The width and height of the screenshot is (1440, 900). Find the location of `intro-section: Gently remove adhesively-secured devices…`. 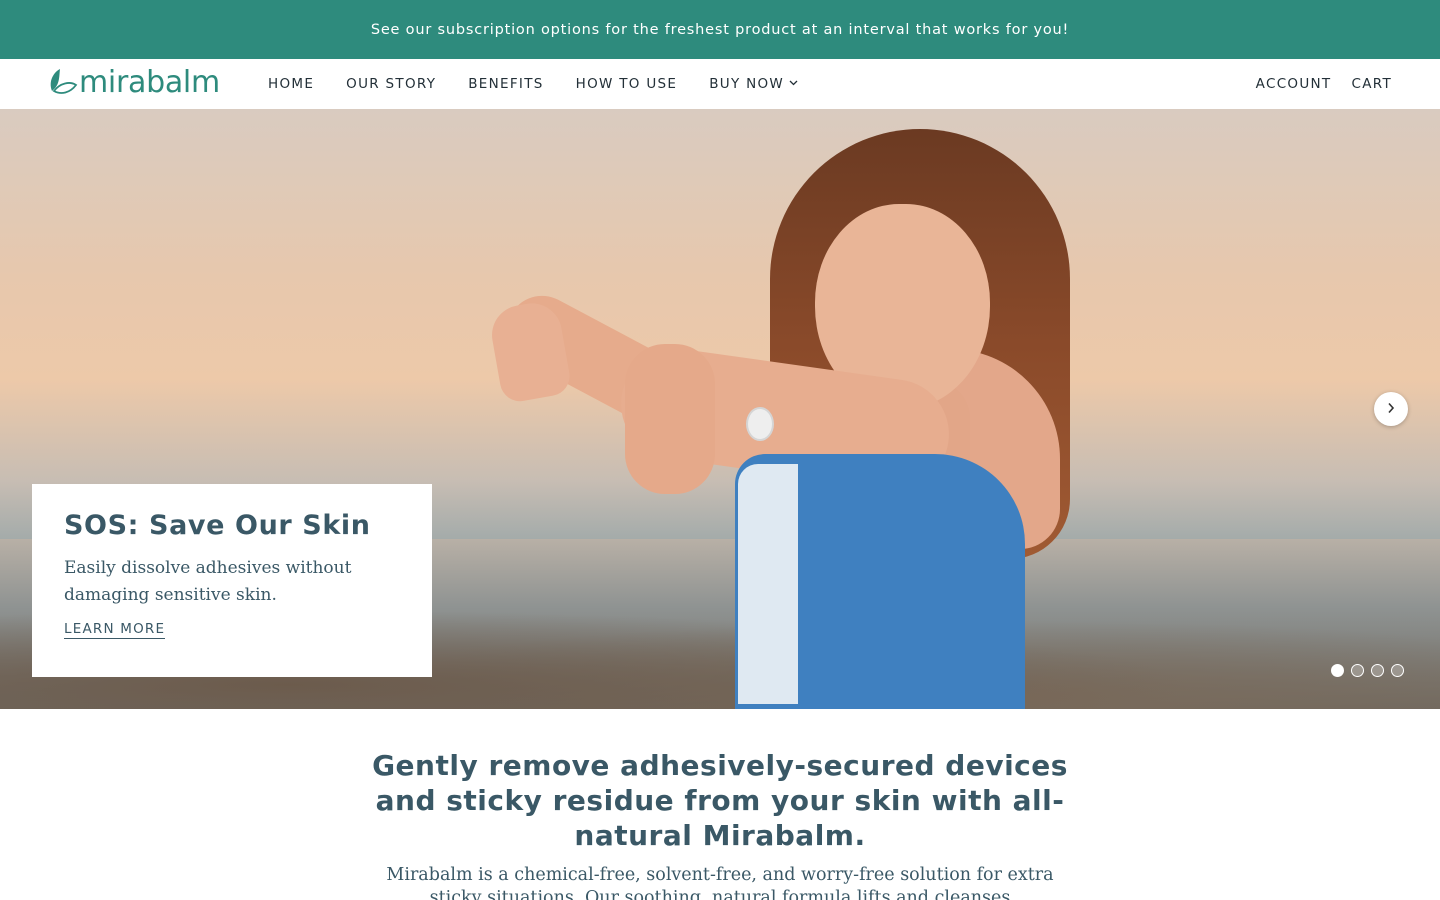

intro-section: Gently remove adhesively-secured devices… is located at coordinates (720, 824).